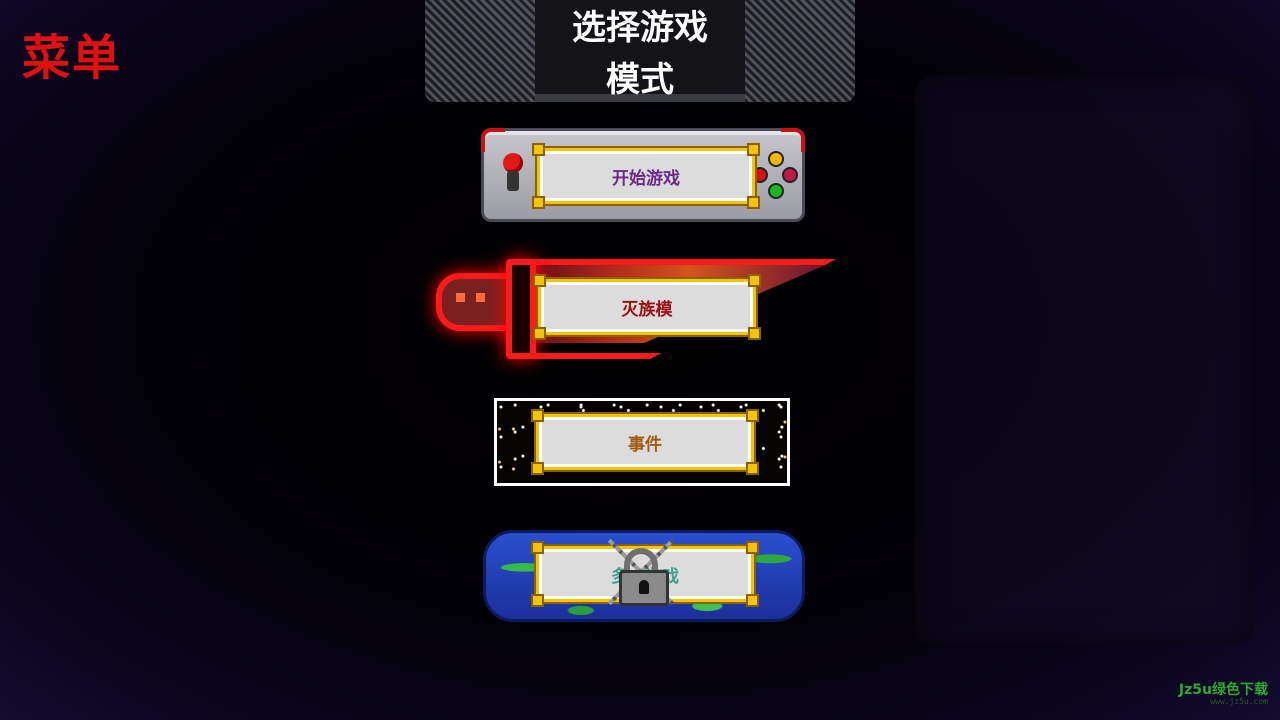  I want to click on menu-title: 菜单, so click(72, 53).